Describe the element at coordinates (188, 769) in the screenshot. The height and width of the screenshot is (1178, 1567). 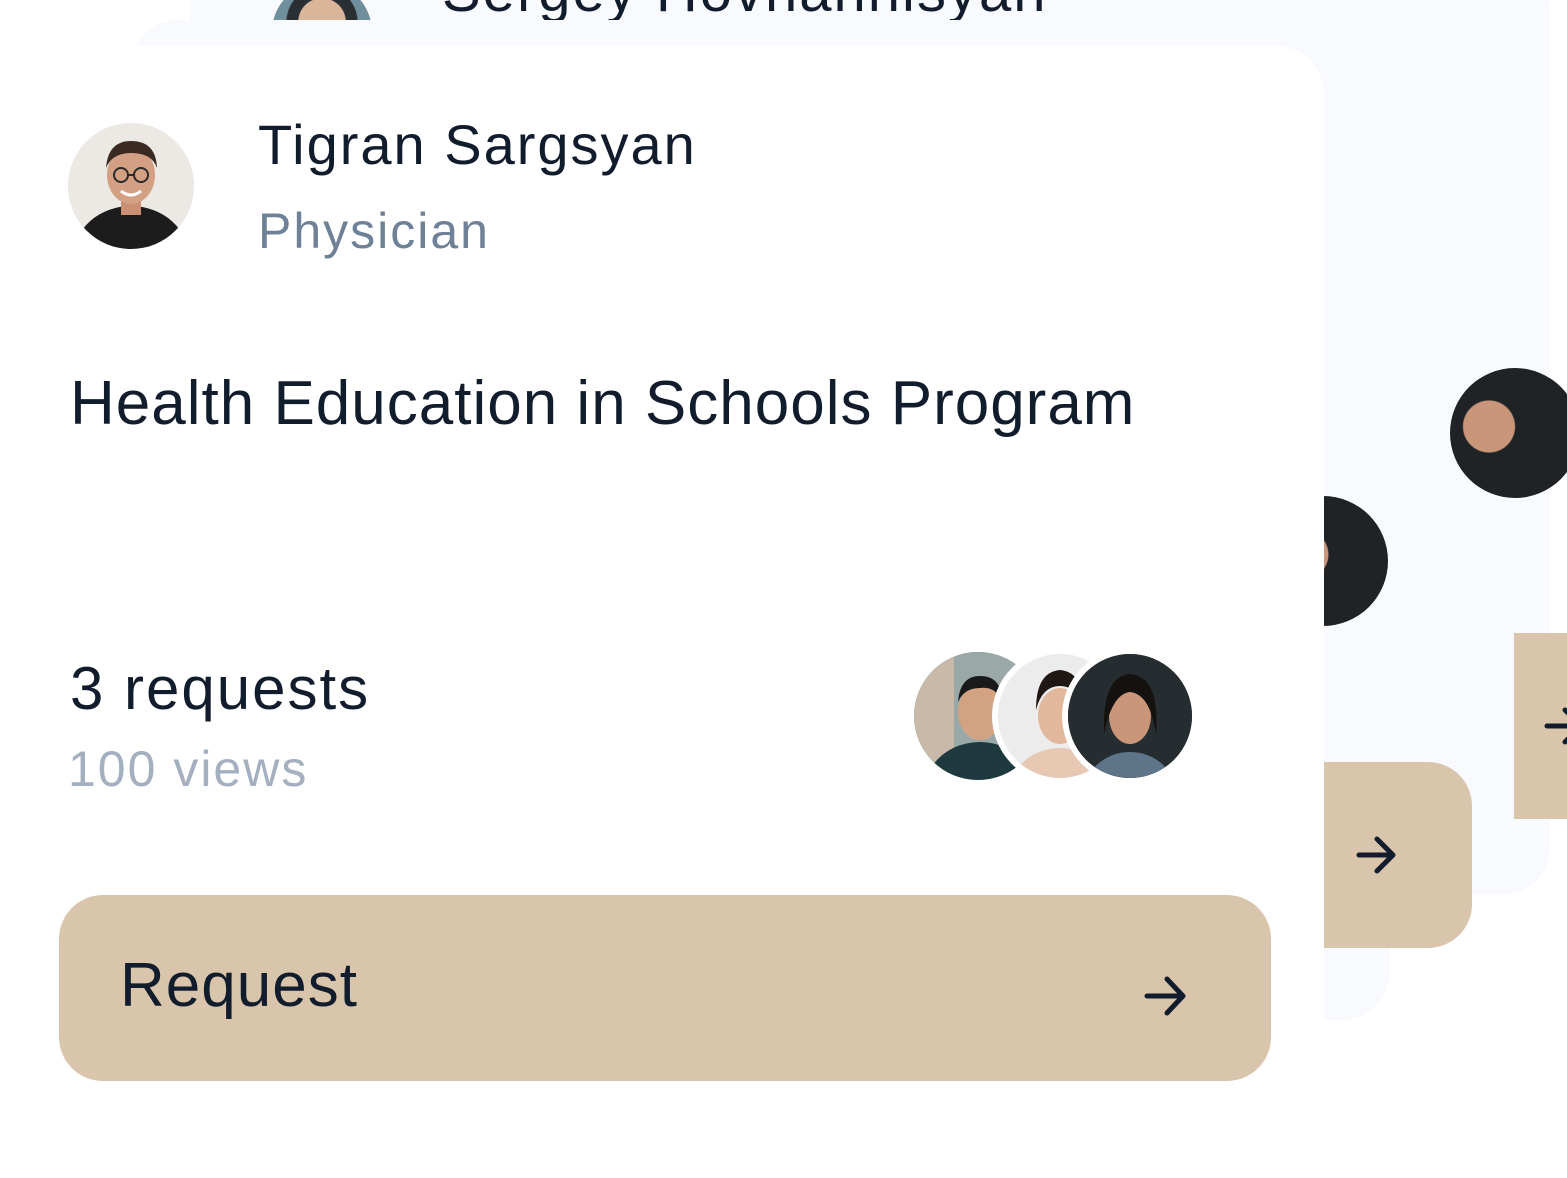
I see `views-count: 100 views` at that location.